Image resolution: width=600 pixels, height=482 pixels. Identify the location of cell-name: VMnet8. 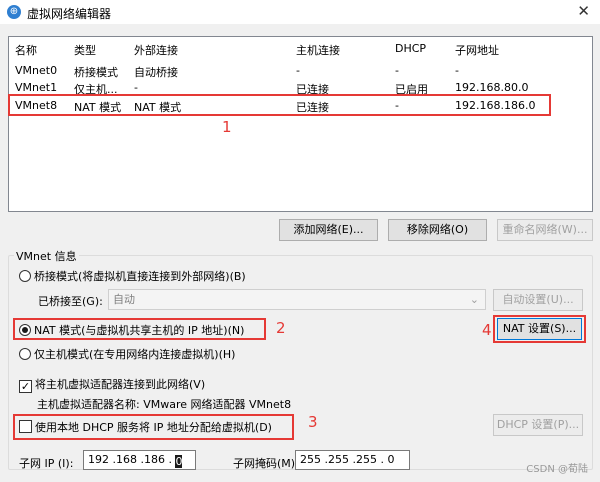
(36, 105).